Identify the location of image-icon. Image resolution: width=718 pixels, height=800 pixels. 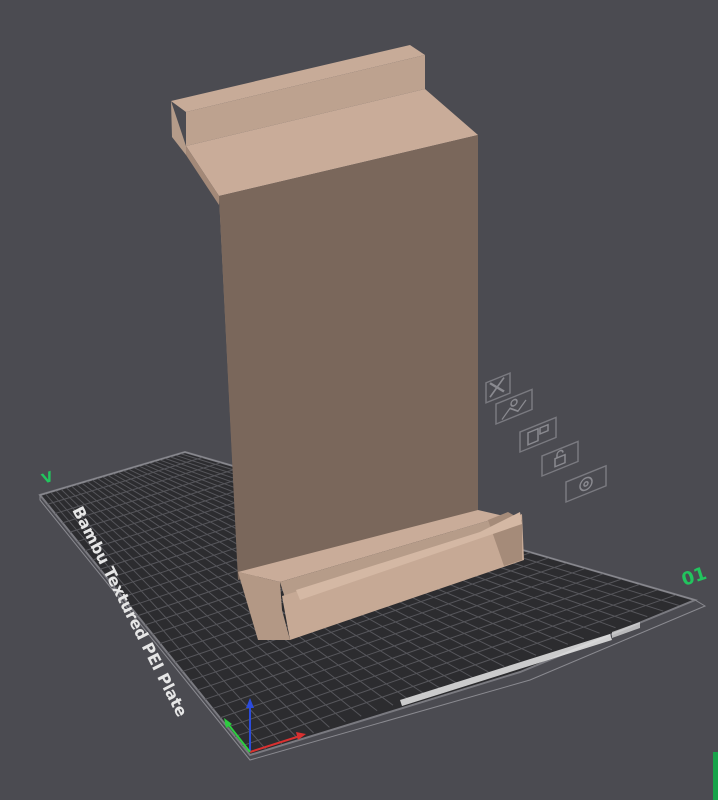
(514, 407).